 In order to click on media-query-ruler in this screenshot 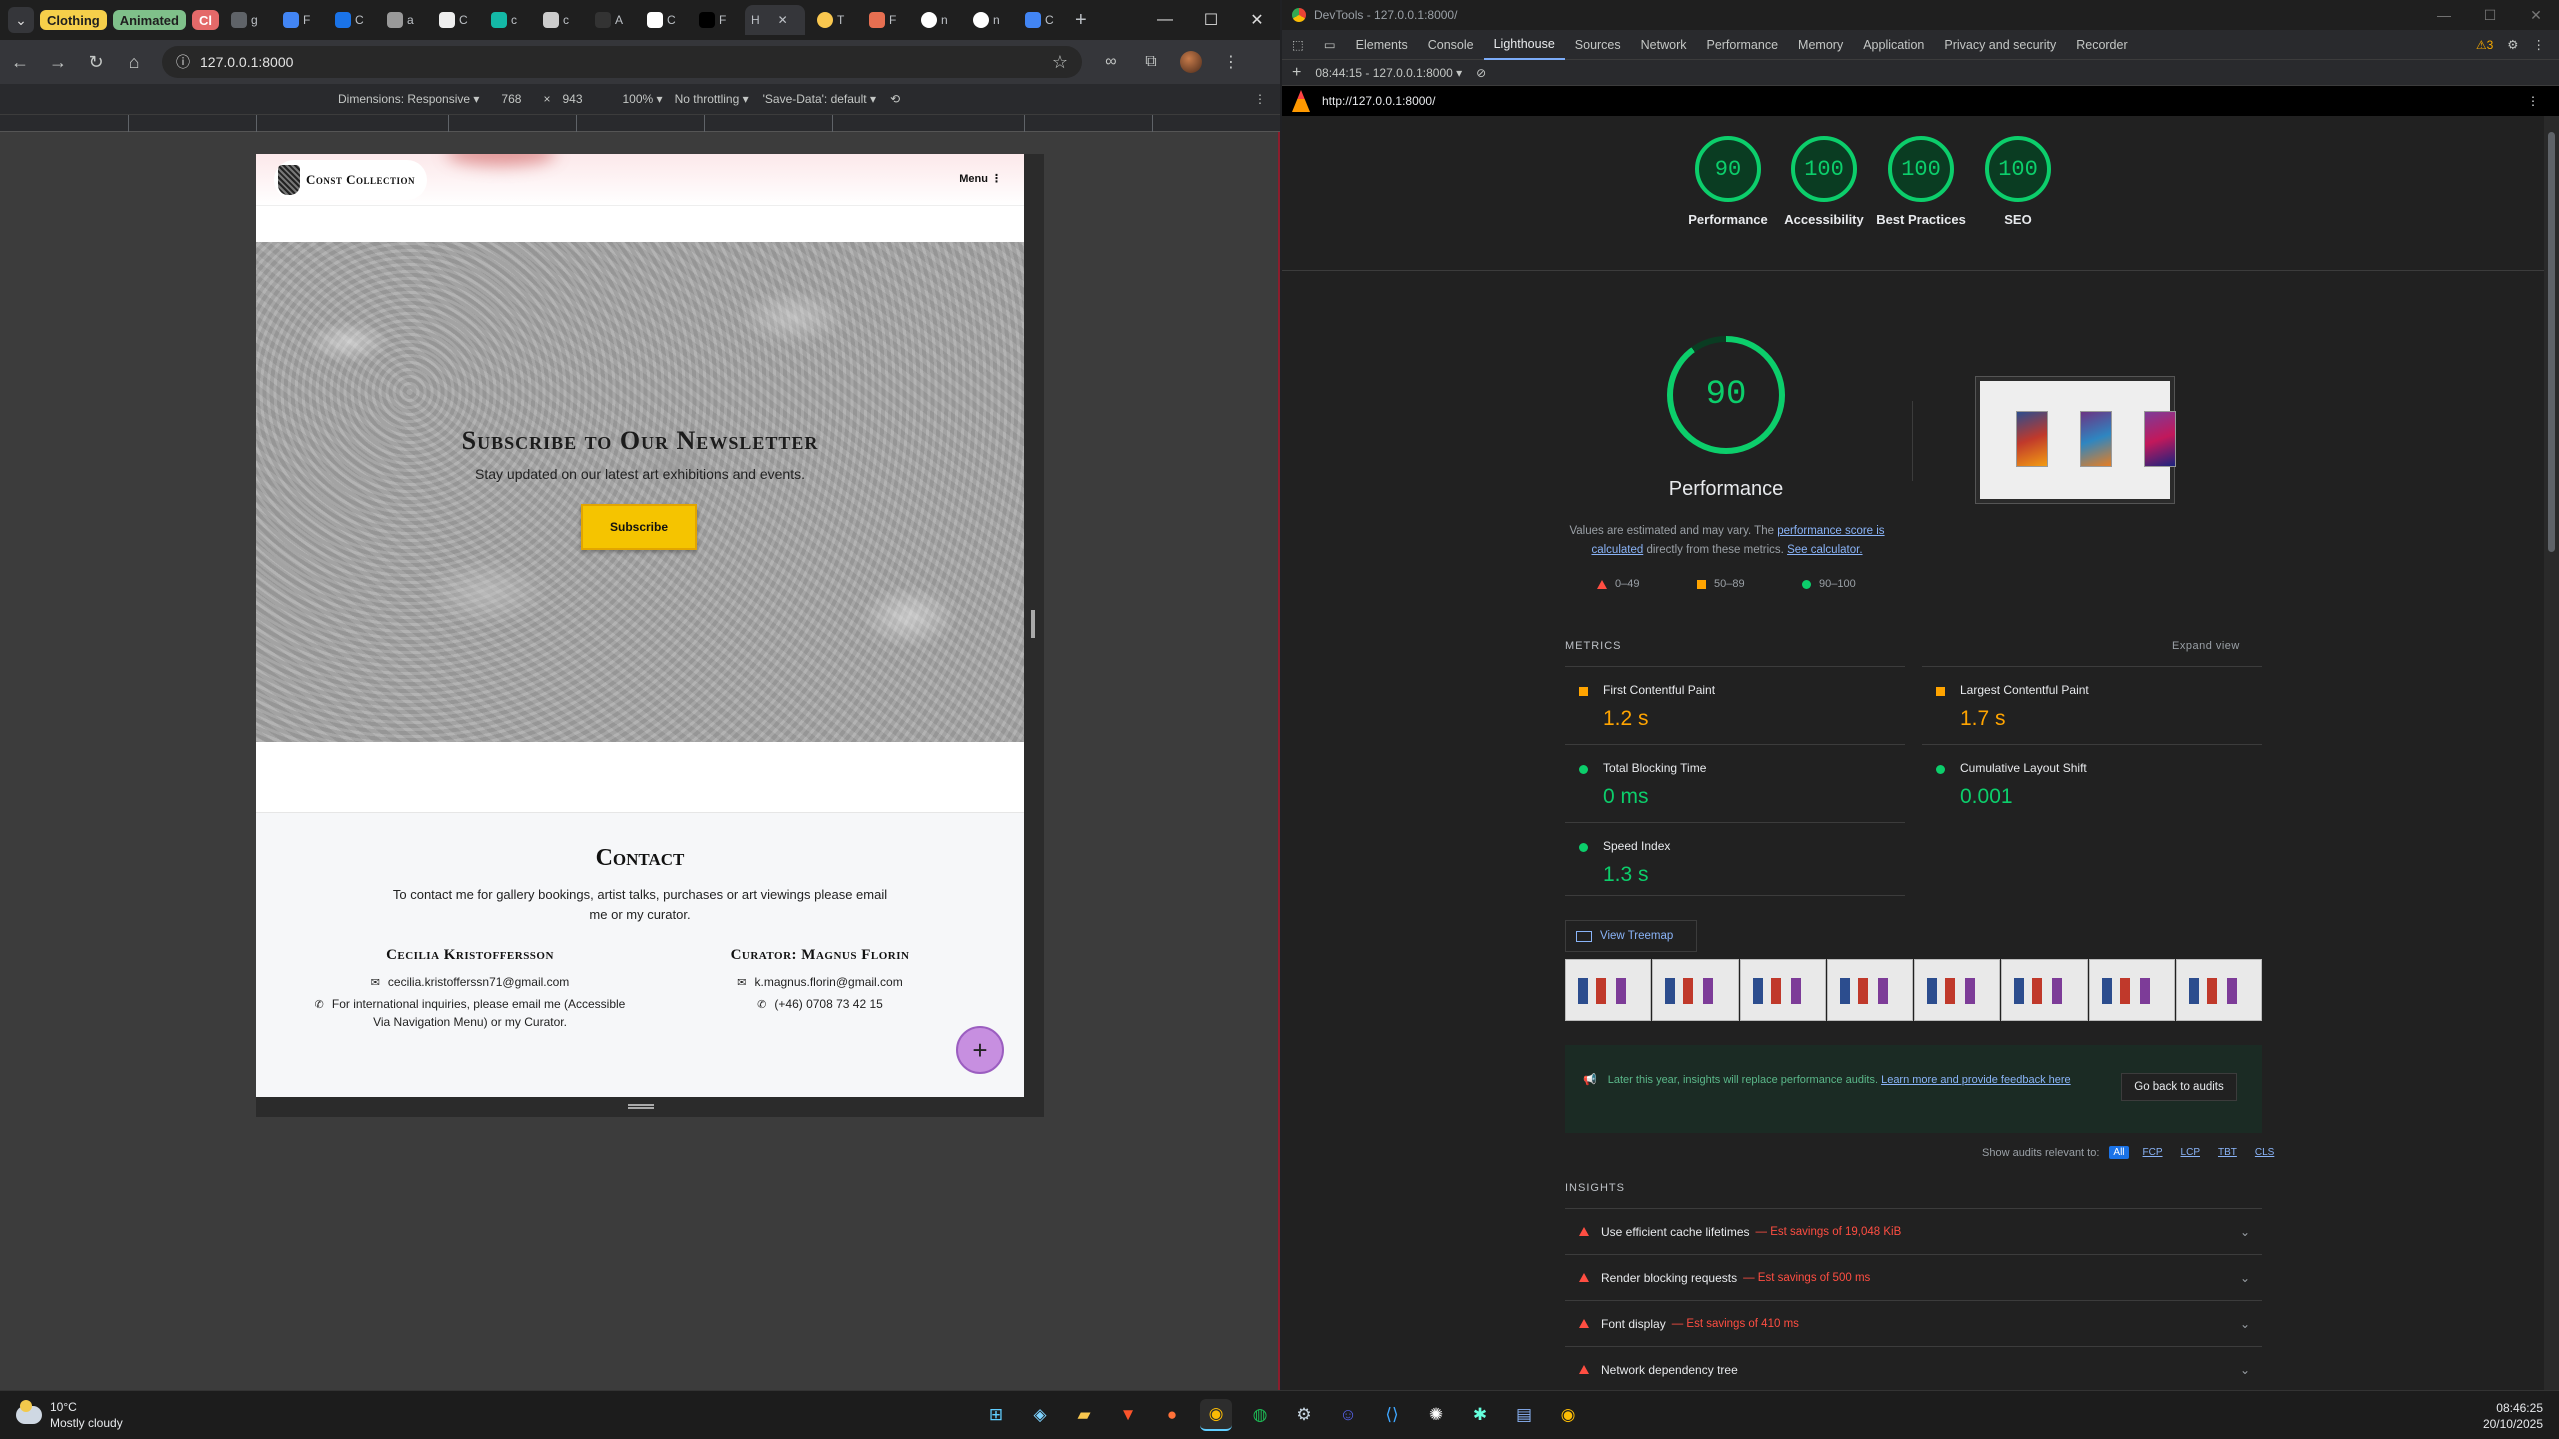, I will do `click(640, 123)`.